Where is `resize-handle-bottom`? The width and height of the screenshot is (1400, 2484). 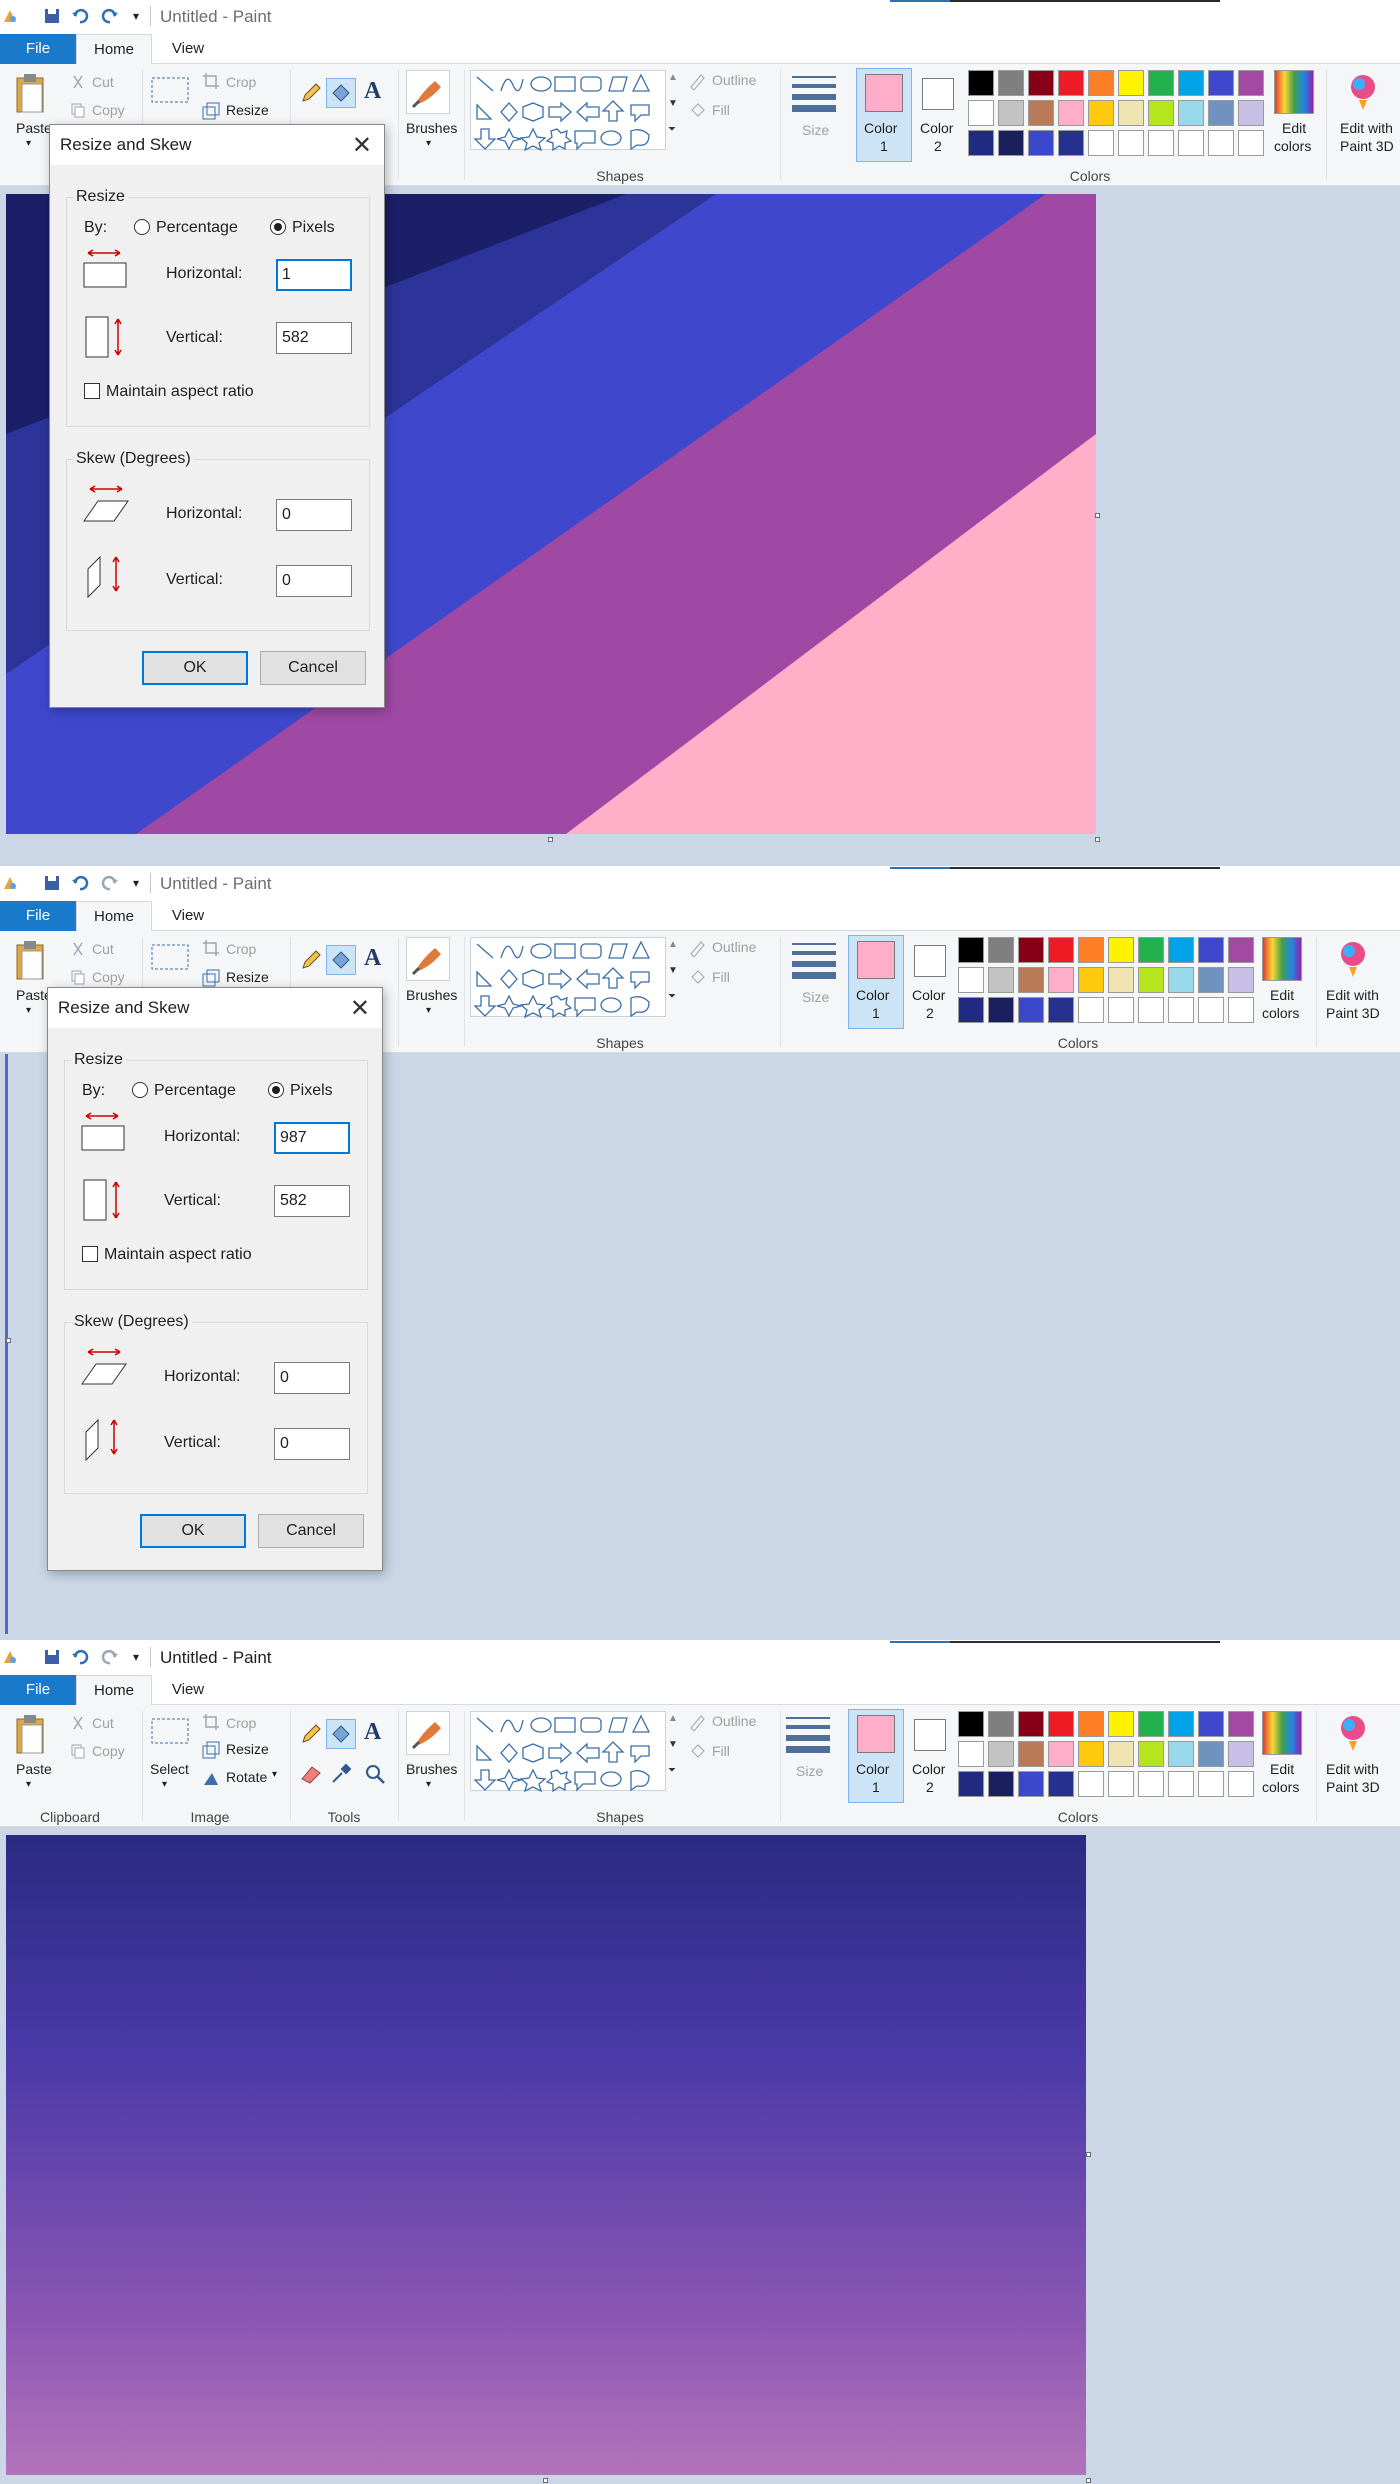
resize-handle-bottom is located at coordinates (545, 2480).